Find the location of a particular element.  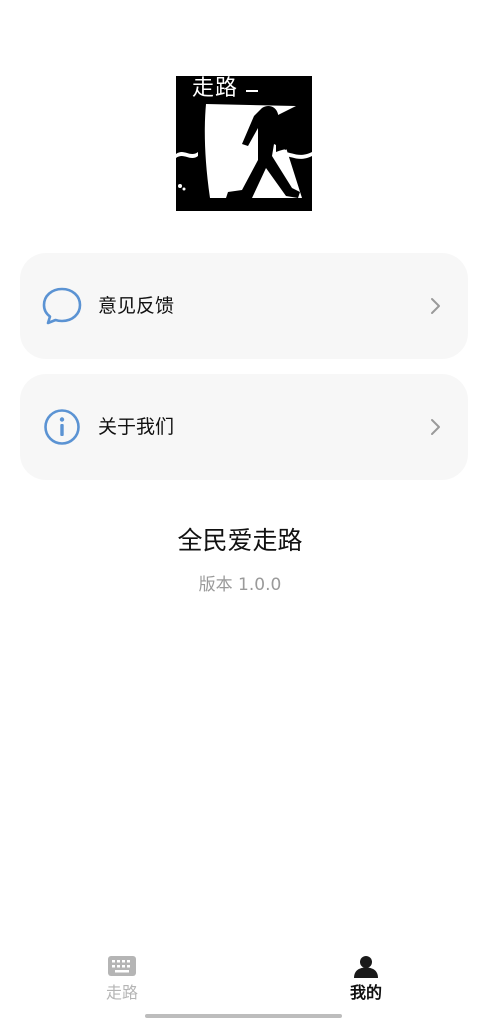

person-icon is located at coordinates (366, 967).